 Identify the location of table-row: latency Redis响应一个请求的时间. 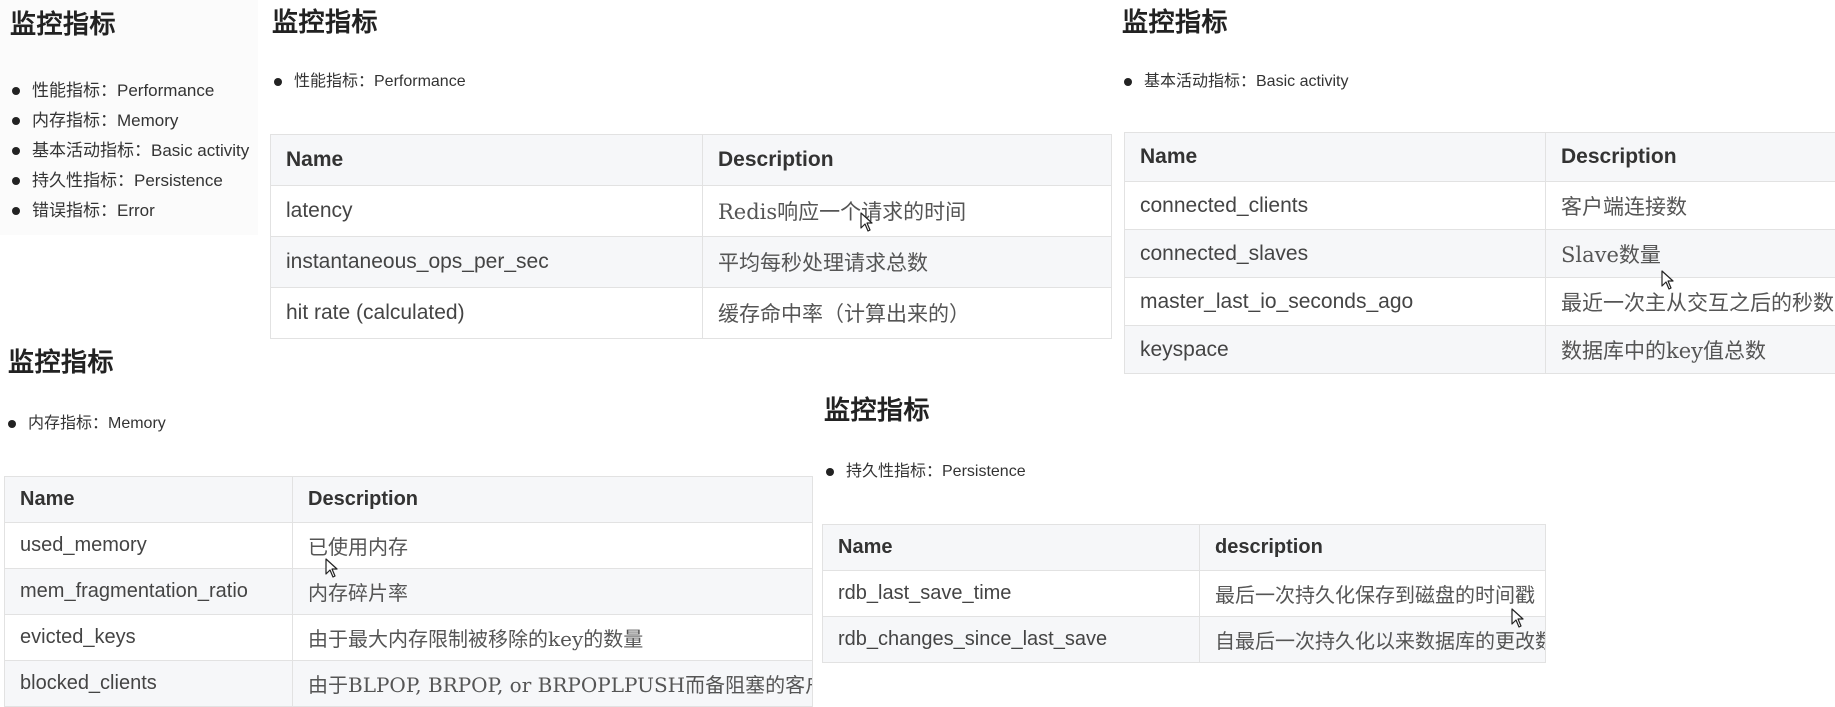
(691, 211).